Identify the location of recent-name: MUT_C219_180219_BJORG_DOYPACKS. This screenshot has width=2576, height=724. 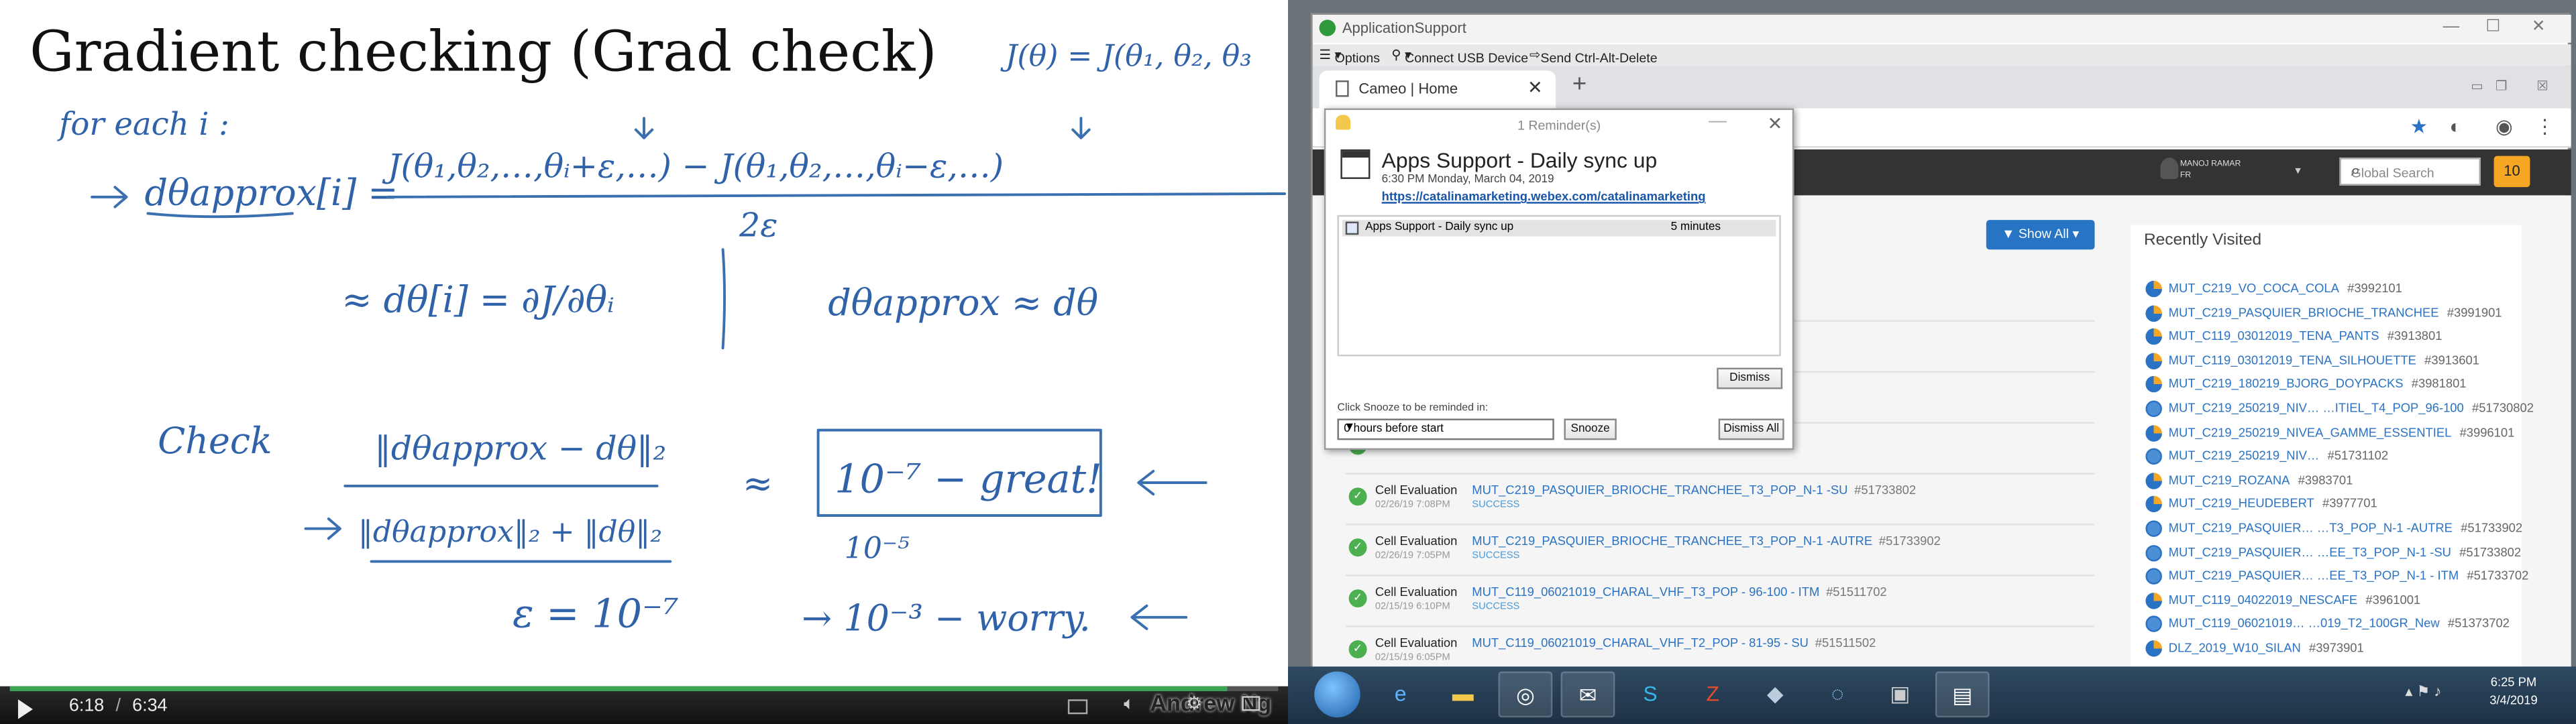
(2286, 383).